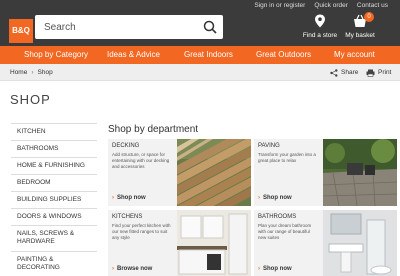 This screenshot has height=276, width=400. What do you see at coordinates (214, 243) in the screenshot?
I see `kitchen-image` at bounding box center [214, 243].